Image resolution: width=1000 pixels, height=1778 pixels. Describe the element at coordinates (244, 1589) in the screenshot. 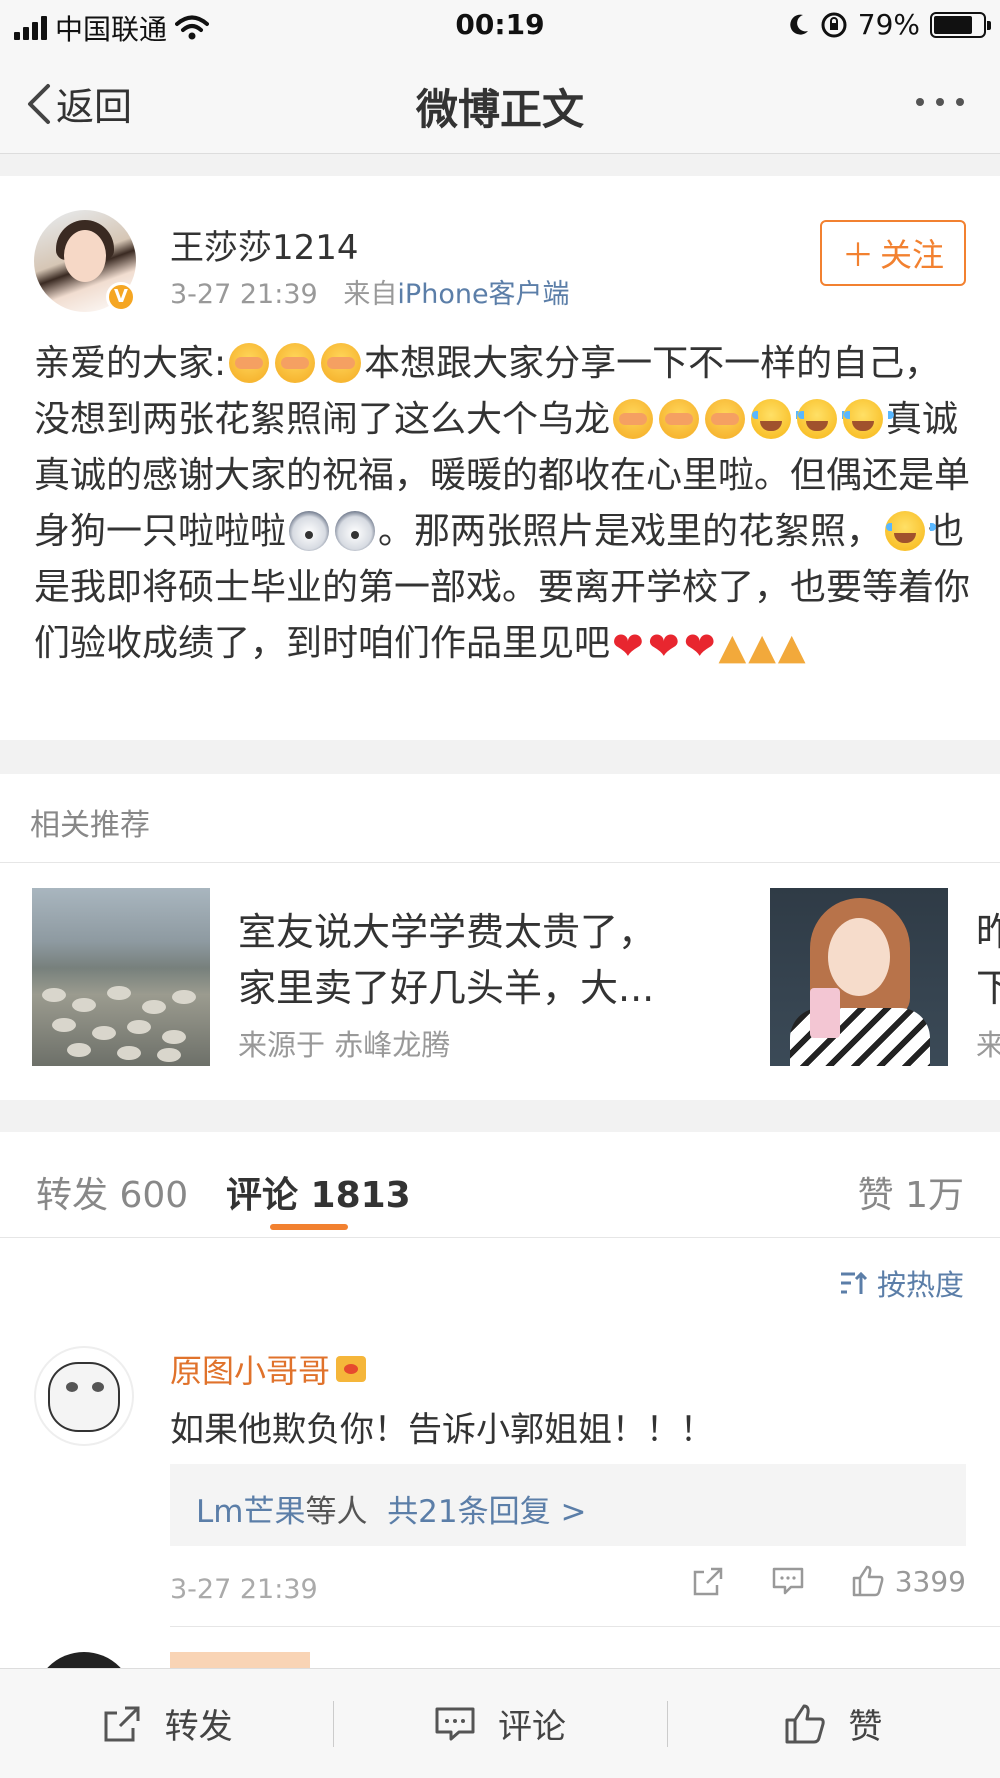

I see `comment-time: 3-27 21:39` at that location.